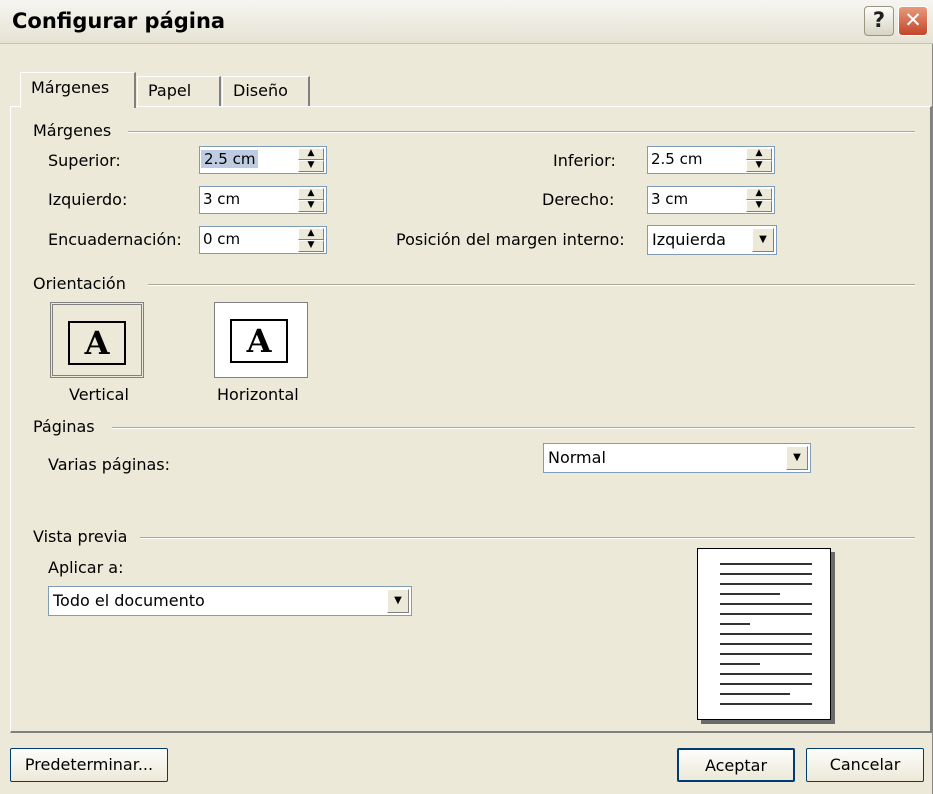 The width and height of the screenshot is (933, 794). I want to click on title-bar: Configurar página ? ✕, so click(466, 22).